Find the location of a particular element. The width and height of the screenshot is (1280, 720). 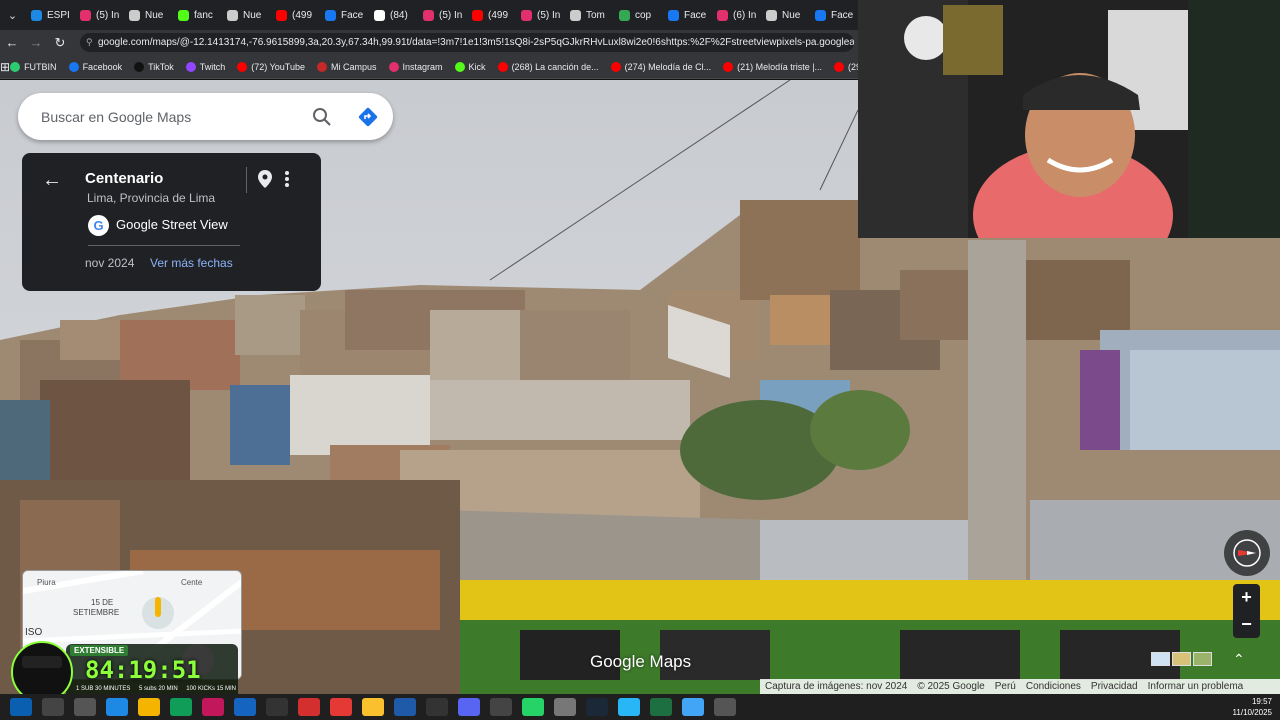

edge-icon is located at coordinates (117, 707).